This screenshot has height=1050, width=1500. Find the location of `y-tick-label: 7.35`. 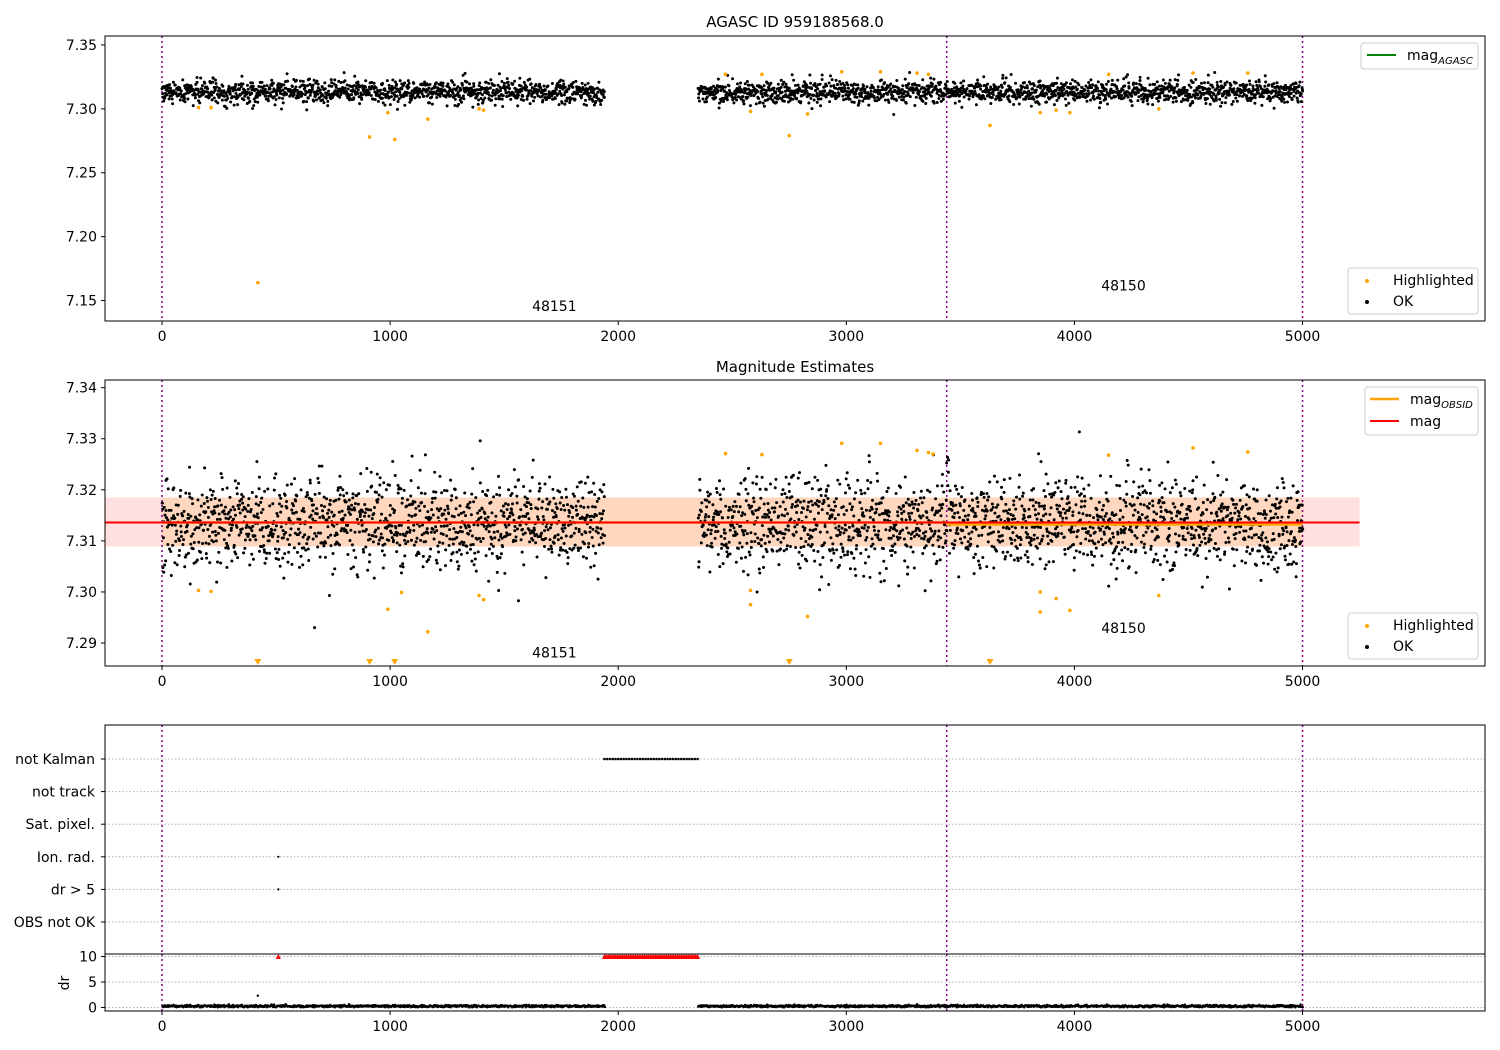

y-tick-label: 7.35 is located at coordinates (81, 46).